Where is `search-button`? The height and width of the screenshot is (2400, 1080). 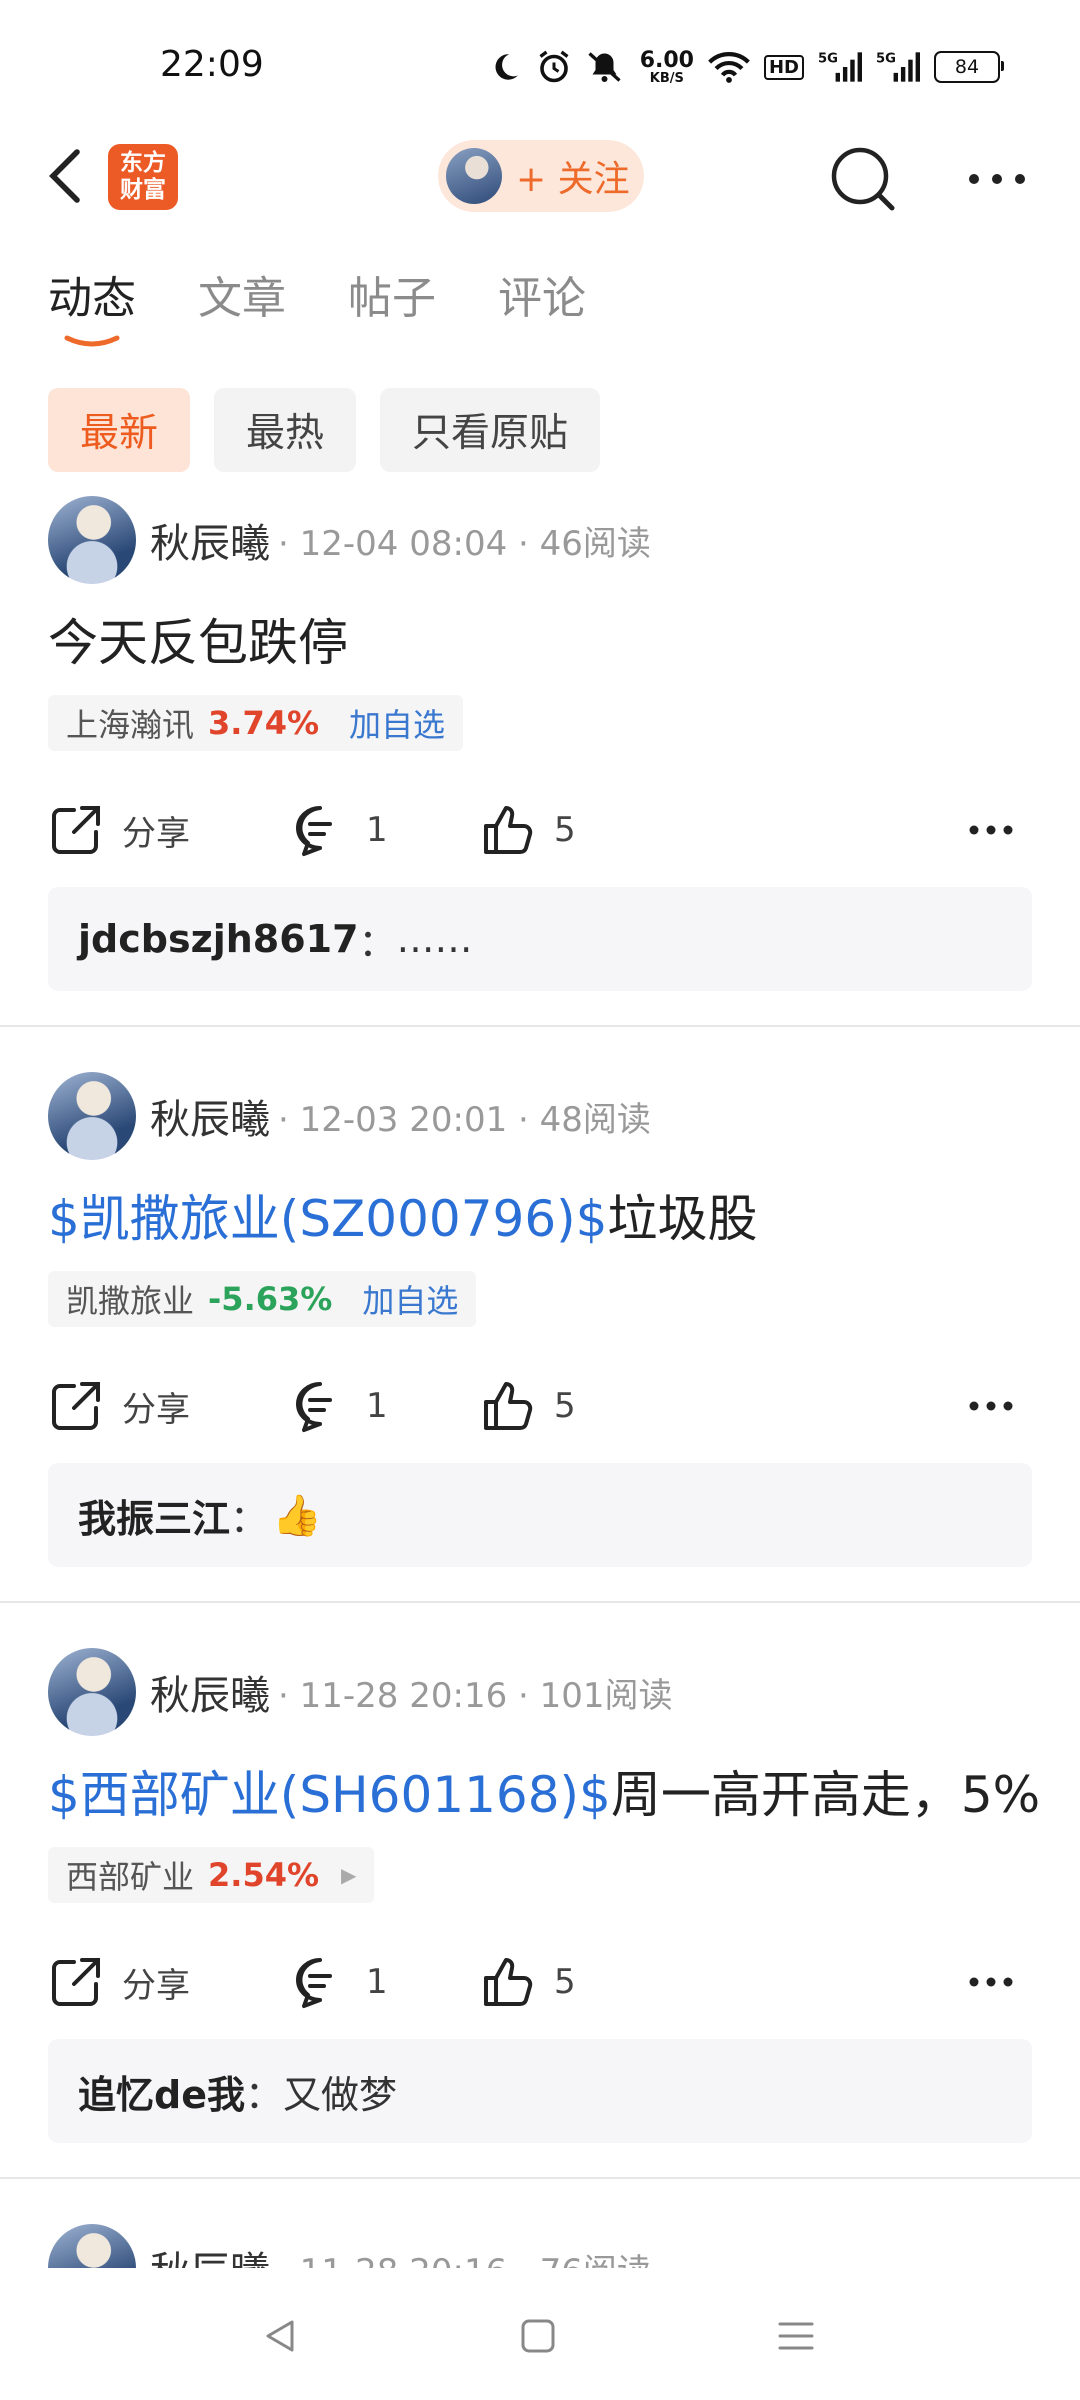
search-button is located at coordinates (863, 179).